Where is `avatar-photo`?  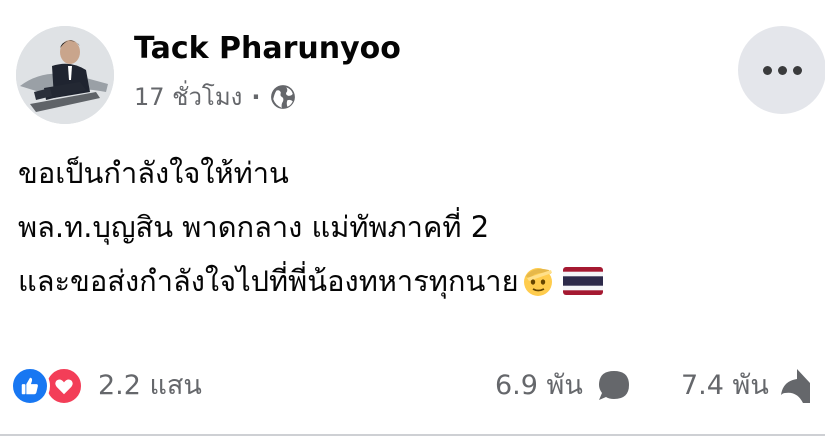
avatar-photo is located at coordinates (65, 75).